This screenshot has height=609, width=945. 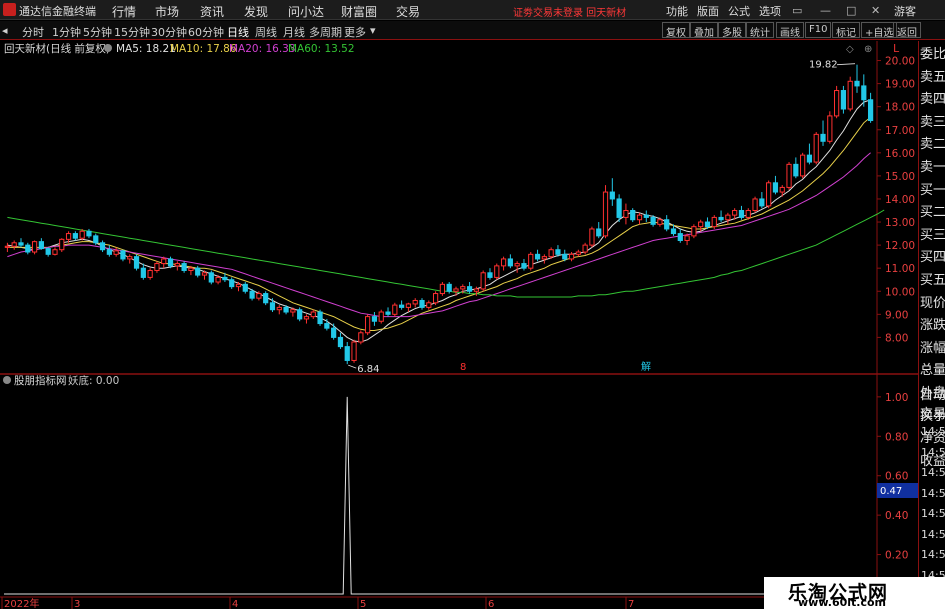 I want to click on menu-options: 选项, so click(x=770, y=11).